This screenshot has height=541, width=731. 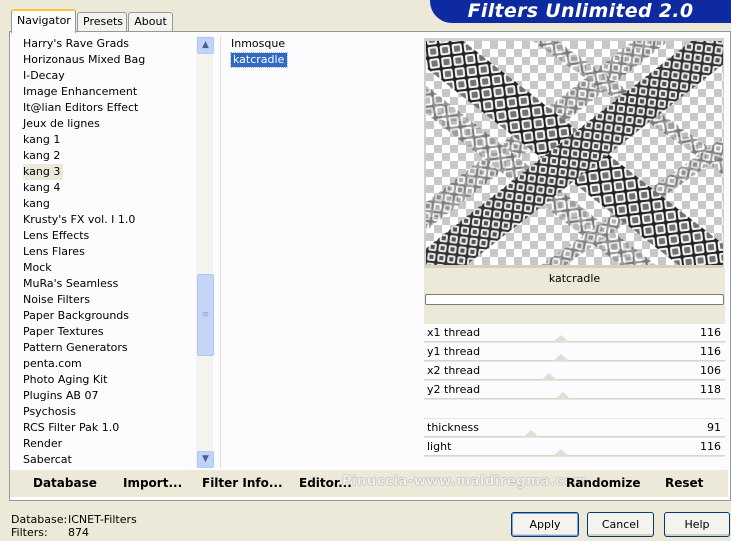 I want to click on apply-button: Apply, so click(x=545, y=524).